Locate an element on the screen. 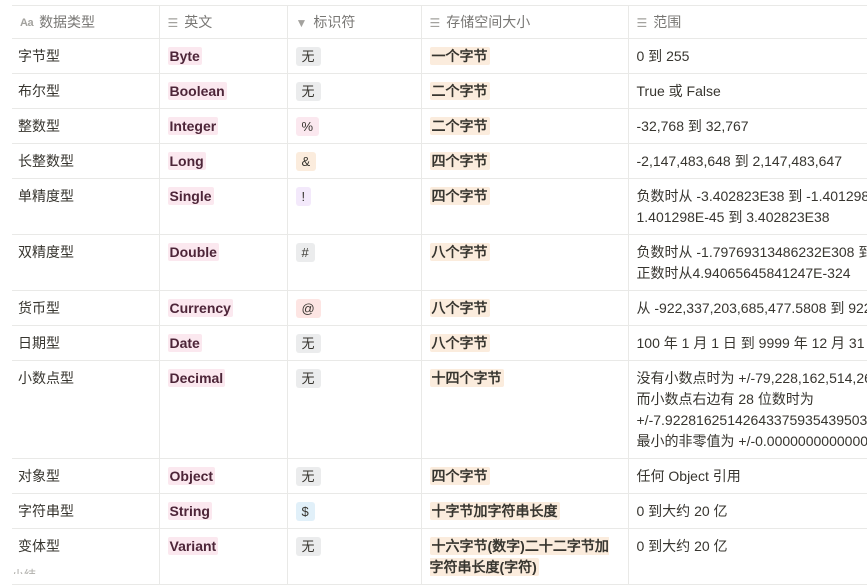  cell-identifier: $ is located at coordinates (354, 511).